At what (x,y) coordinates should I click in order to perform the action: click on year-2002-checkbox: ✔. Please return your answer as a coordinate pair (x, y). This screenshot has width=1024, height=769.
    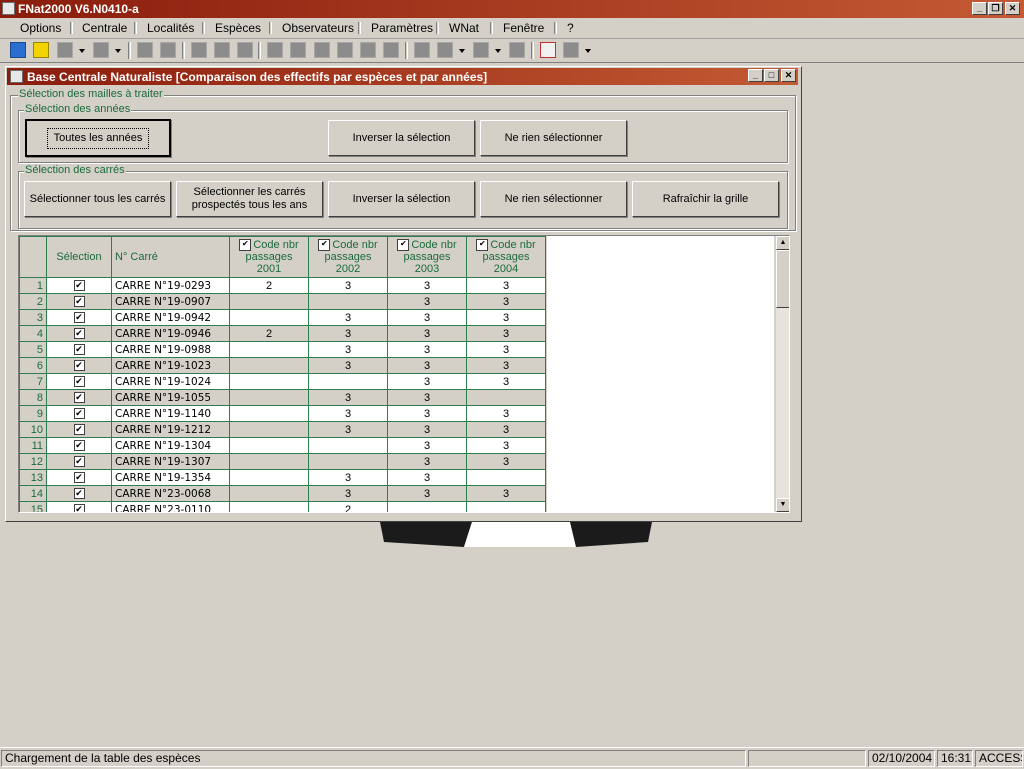
    Looking at the image, I should click on (324, 245).